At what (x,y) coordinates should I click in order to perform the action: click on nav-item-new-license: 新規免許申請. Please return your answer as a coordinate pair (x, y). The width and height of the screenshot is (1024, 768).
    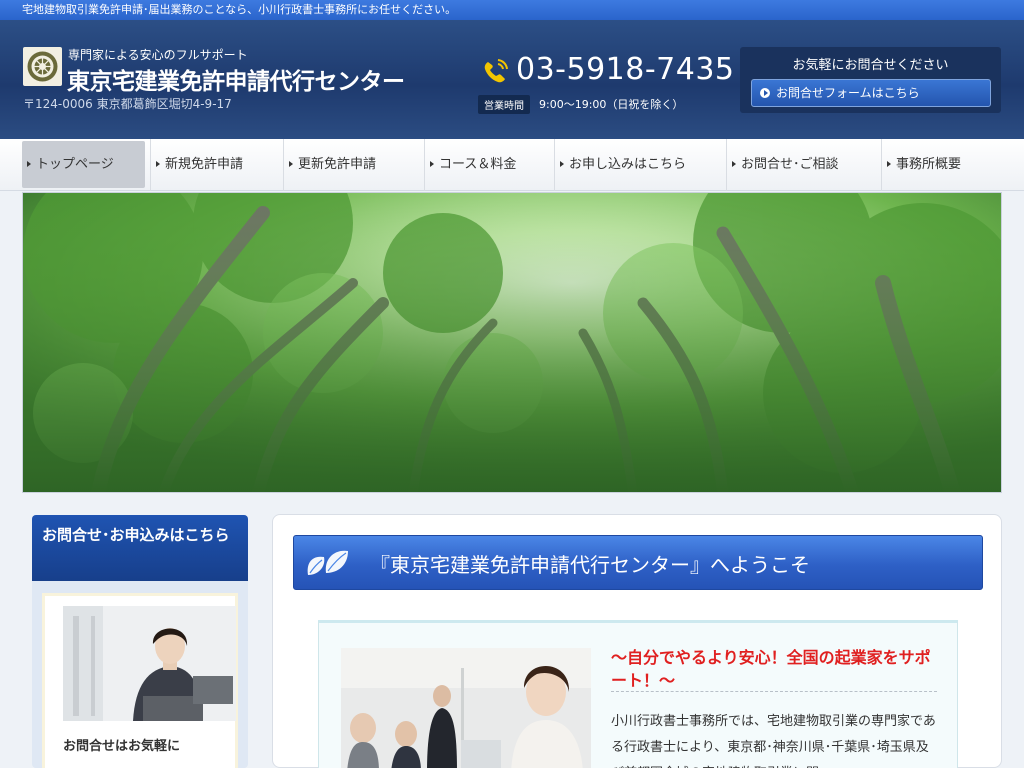
    Looking at the image, I should click on (216, 165).